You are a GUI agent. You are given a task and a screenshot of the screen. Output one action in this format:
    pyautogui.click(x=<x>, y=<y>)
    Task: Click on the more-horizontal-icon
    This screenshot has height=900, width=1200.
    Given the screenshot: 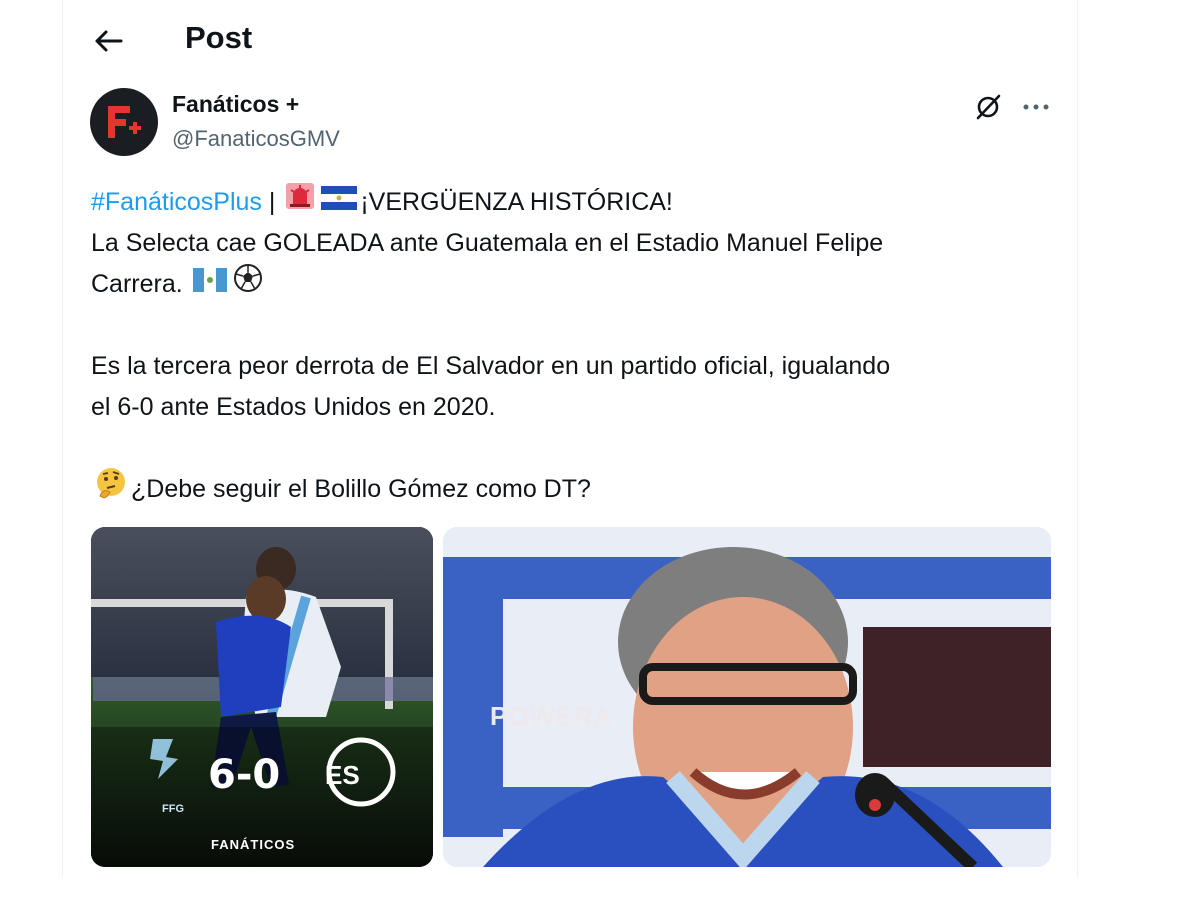 What is the action you would take?
    pyautogui.click(x=1036, y=107)
    